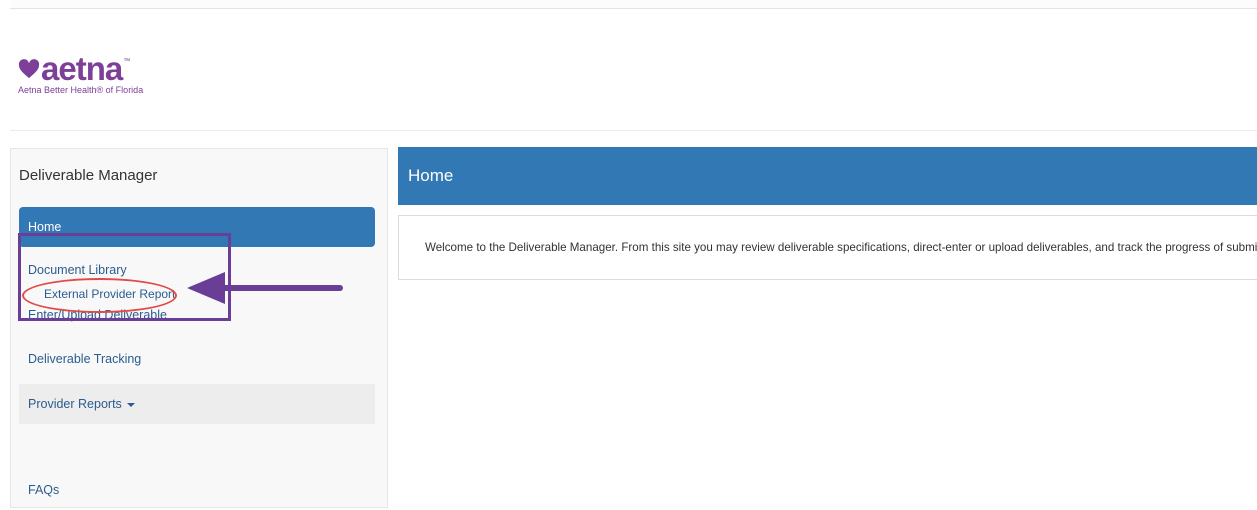 Image resolution: width=1257 pixels, height=510 pixels. Describe the element at coordinates (197, 490) in the screenshot. I see `sidebar-item-faqs: FAQs` at that location.